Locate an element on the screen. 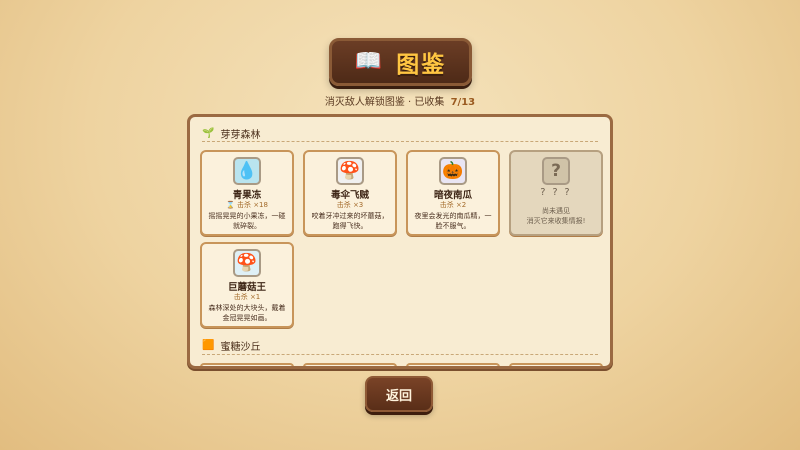 The image size is (800, 450). monster-name: 巨蘑菇王 is located at coordinates (246, 287).